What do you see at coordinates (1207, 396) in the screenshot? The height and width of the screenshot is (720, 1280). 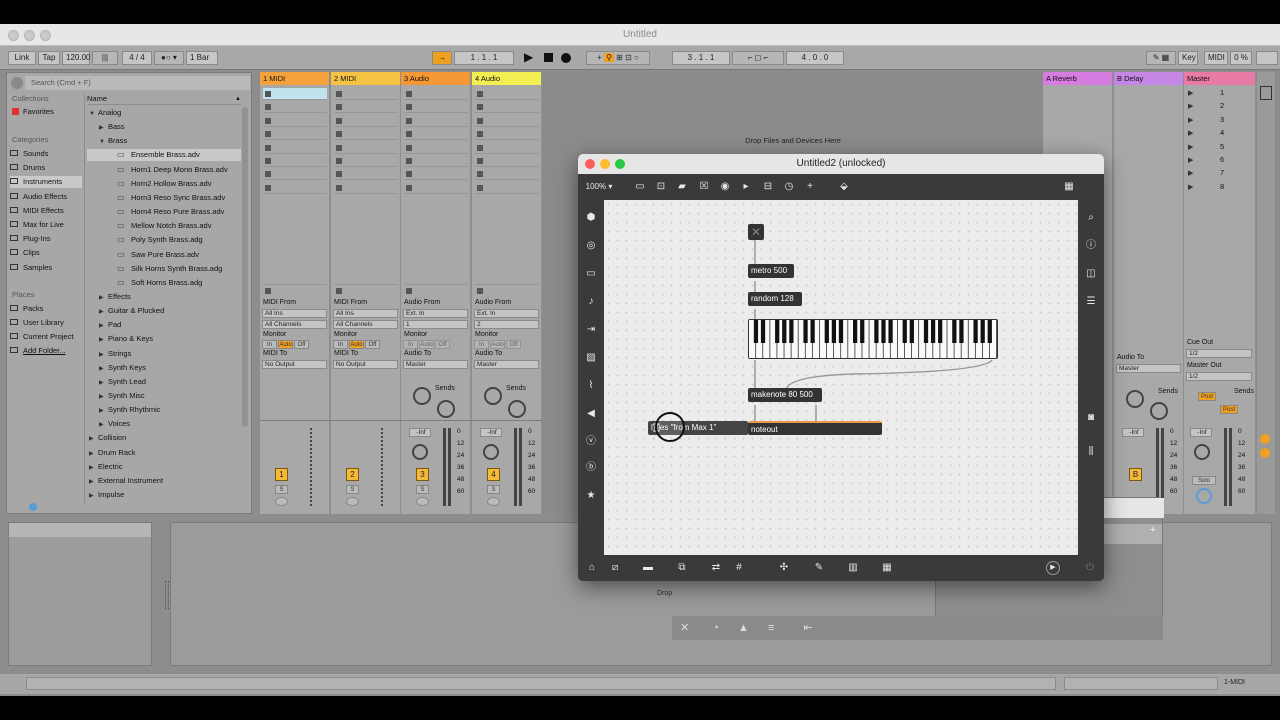 I see `post-button: Post` at bounding box center [1207, 396].